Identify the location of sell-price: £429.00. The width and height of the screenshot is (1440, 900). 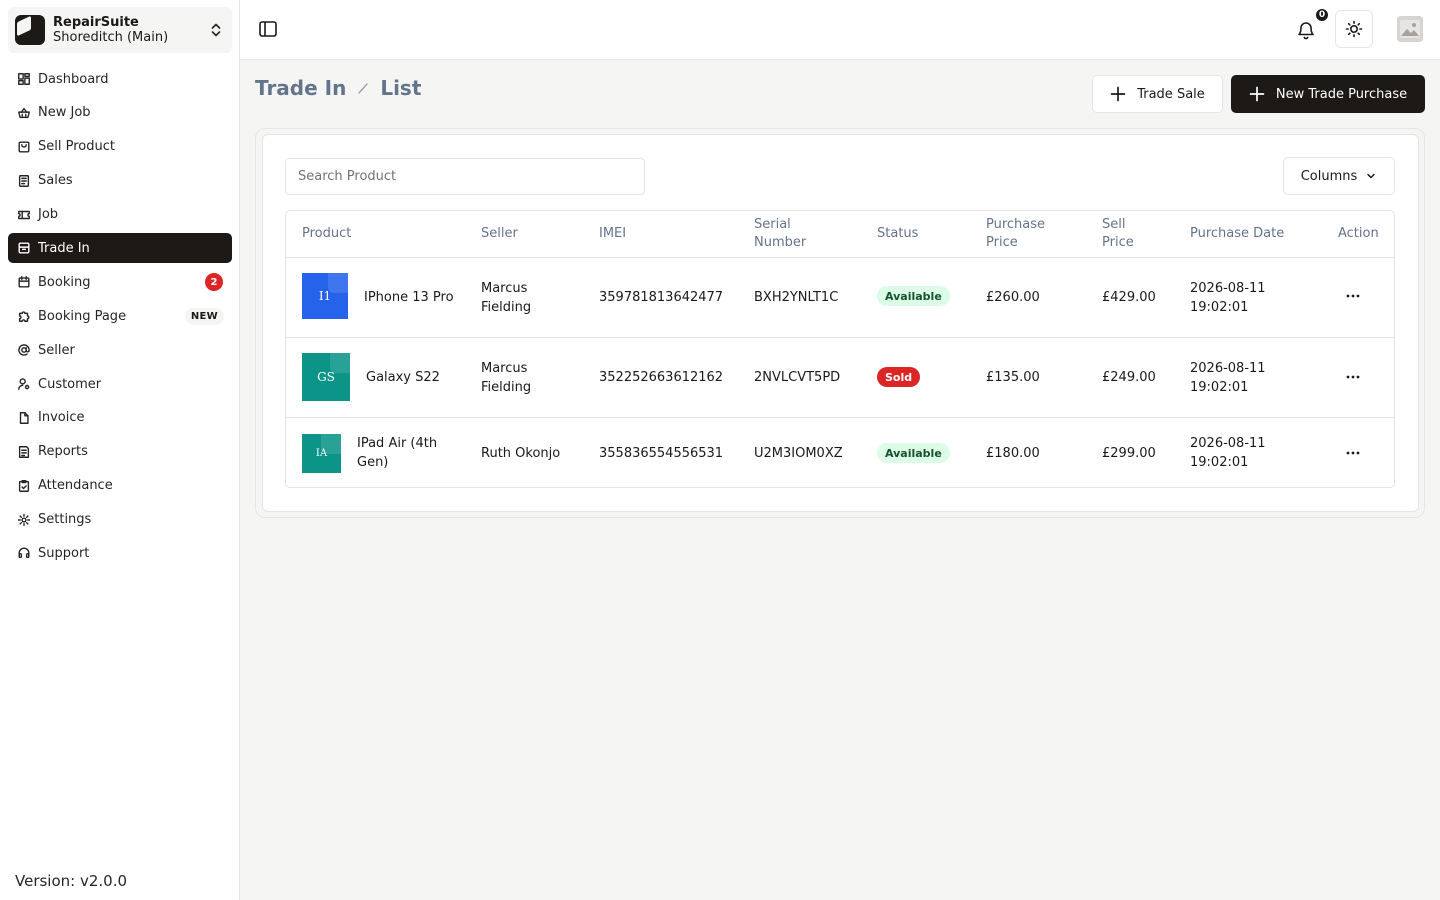
(1129, 297).